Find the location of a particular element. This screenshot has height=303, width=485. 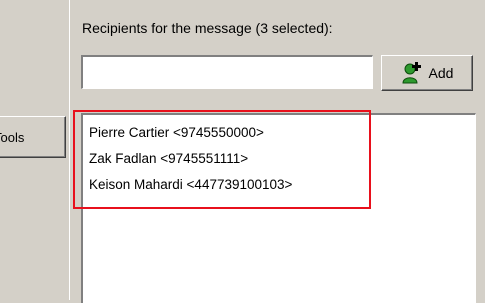

tools-button-label: Tools is located at coordinates (12, 137).